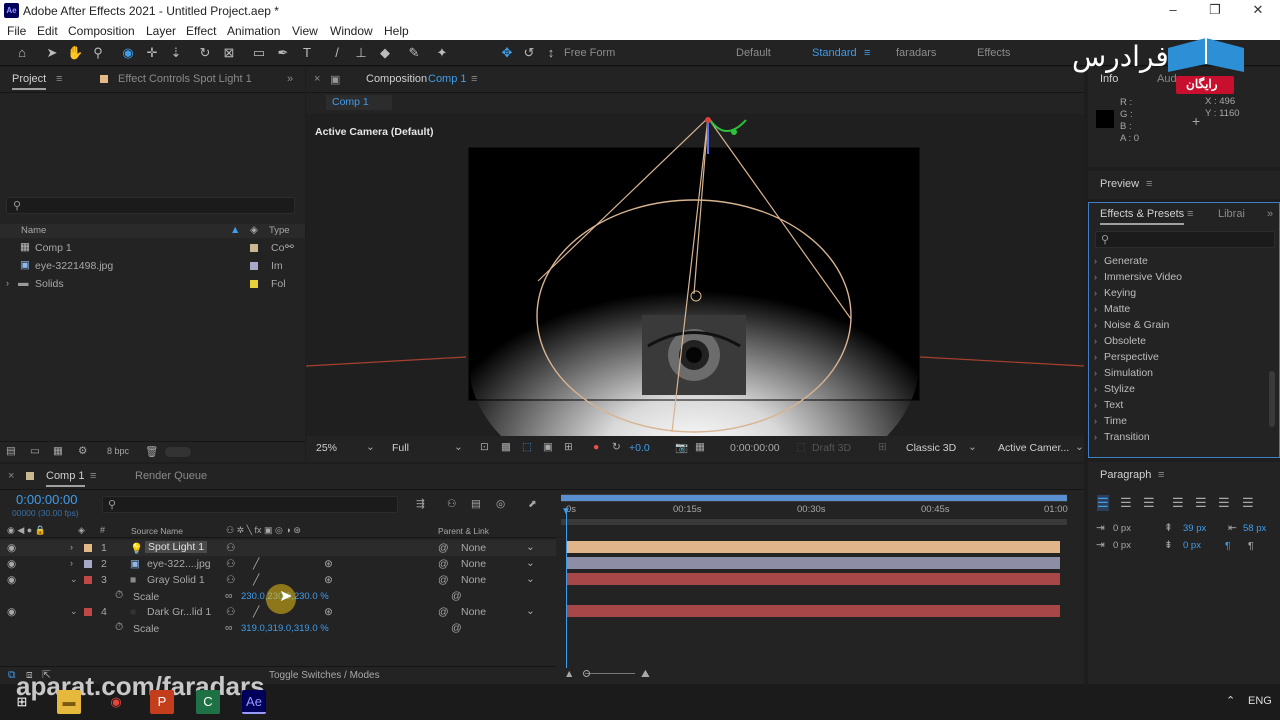 The height and width of the screenshot is (720, 1280). I want to click on brush-tool-icon: /, so click(337, 53).